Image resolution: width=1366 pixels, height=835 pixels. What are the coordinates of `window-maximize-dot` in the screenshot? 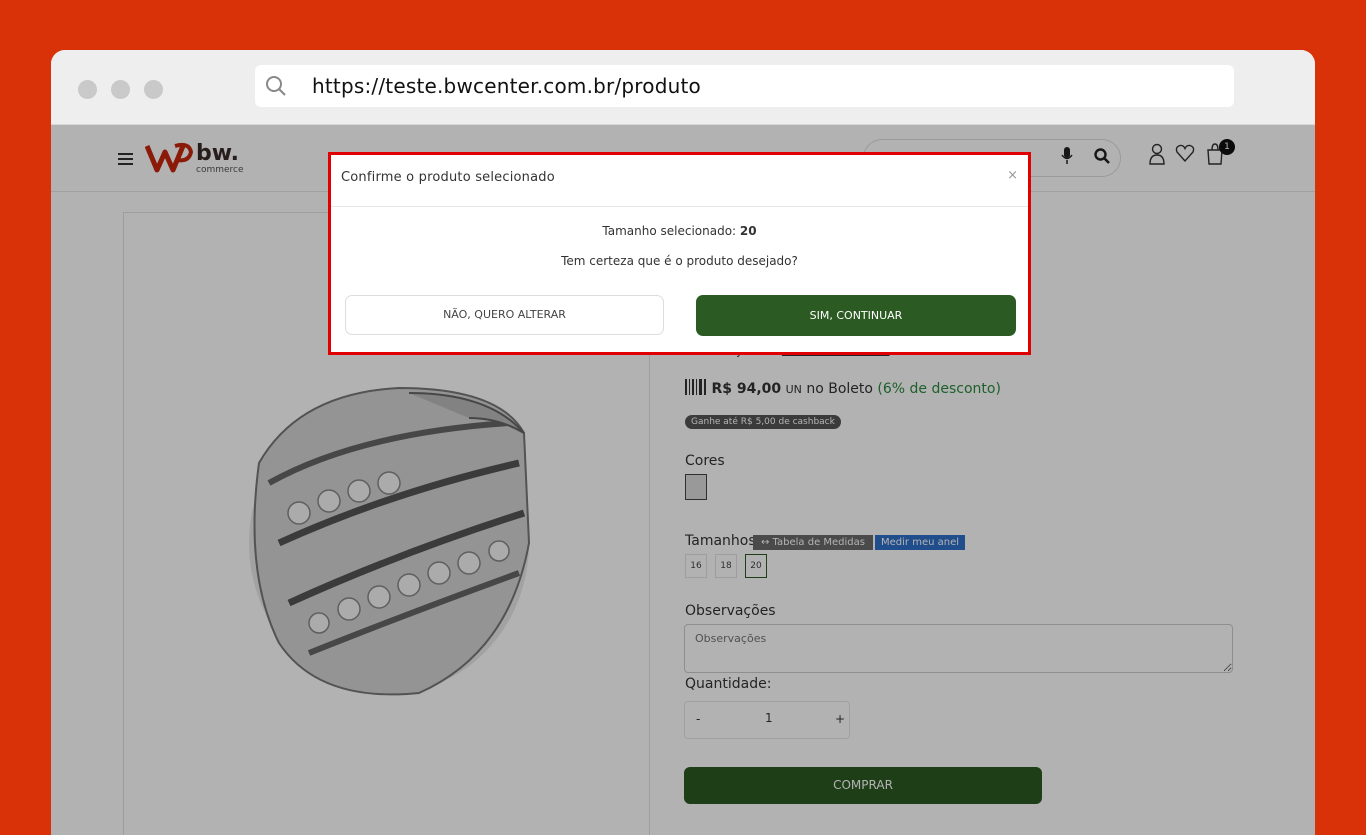 It's located at (153, 89).